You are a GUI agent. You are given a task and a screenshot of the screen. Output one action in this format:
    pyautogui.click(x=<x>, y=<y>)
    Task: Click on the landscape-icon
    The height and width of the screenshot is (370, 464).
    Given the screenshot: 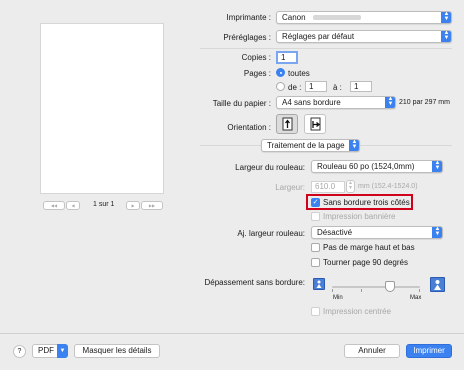 What is the action you would take?
    pyautogui.click(x=315, y=124)
    